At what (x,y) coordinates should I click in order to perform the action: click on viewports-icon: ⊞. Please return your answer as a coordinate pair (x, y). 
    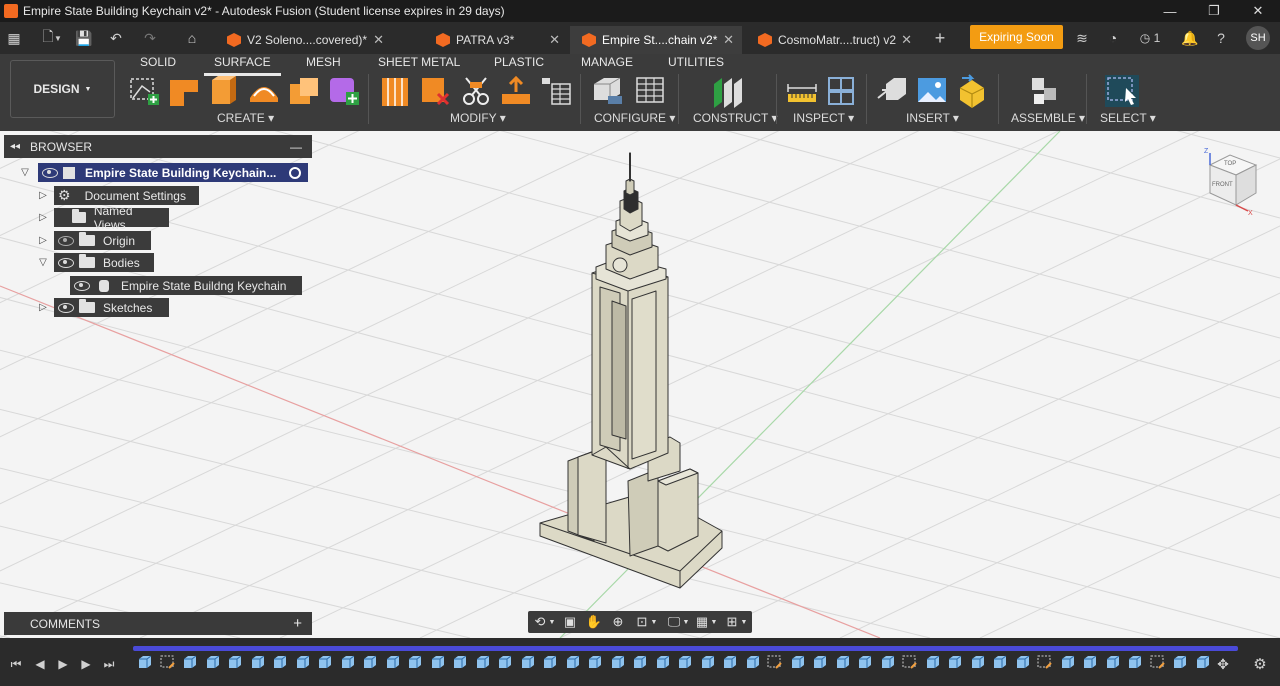
    Looking at the image, I should click on (732, 622).